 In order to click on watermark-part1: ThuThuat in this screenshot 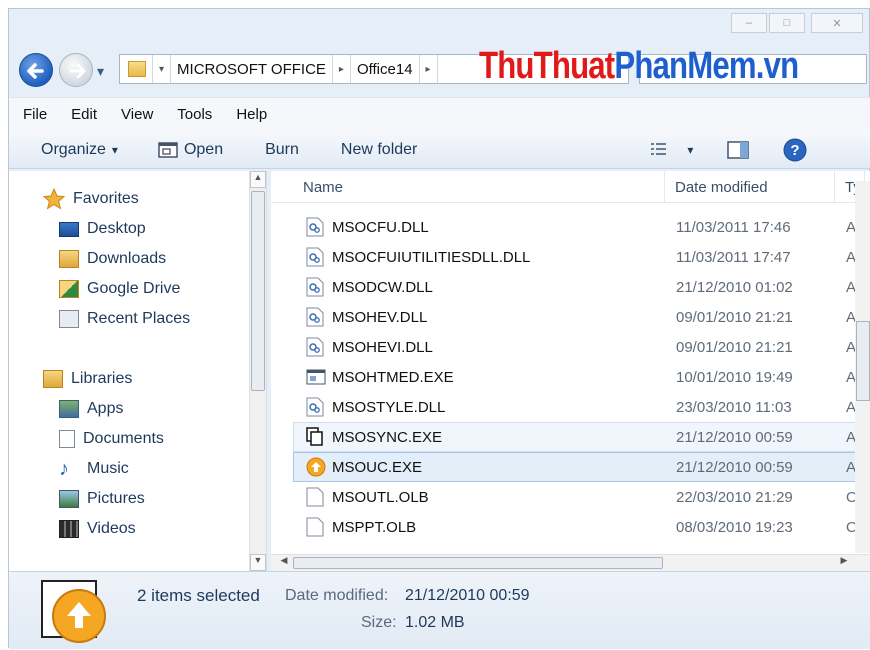, I will do `click(547, 66)`.